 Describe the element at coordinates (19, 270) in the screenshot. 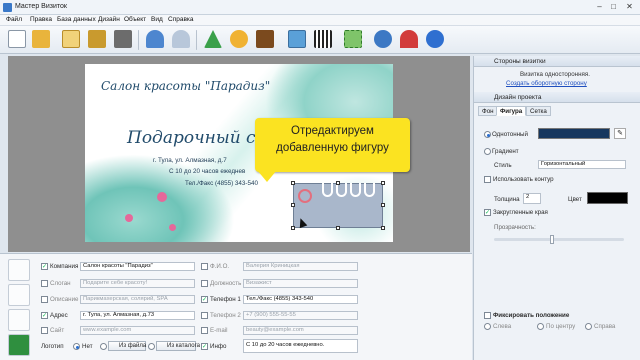

I see `edit-text-icon` at that location.